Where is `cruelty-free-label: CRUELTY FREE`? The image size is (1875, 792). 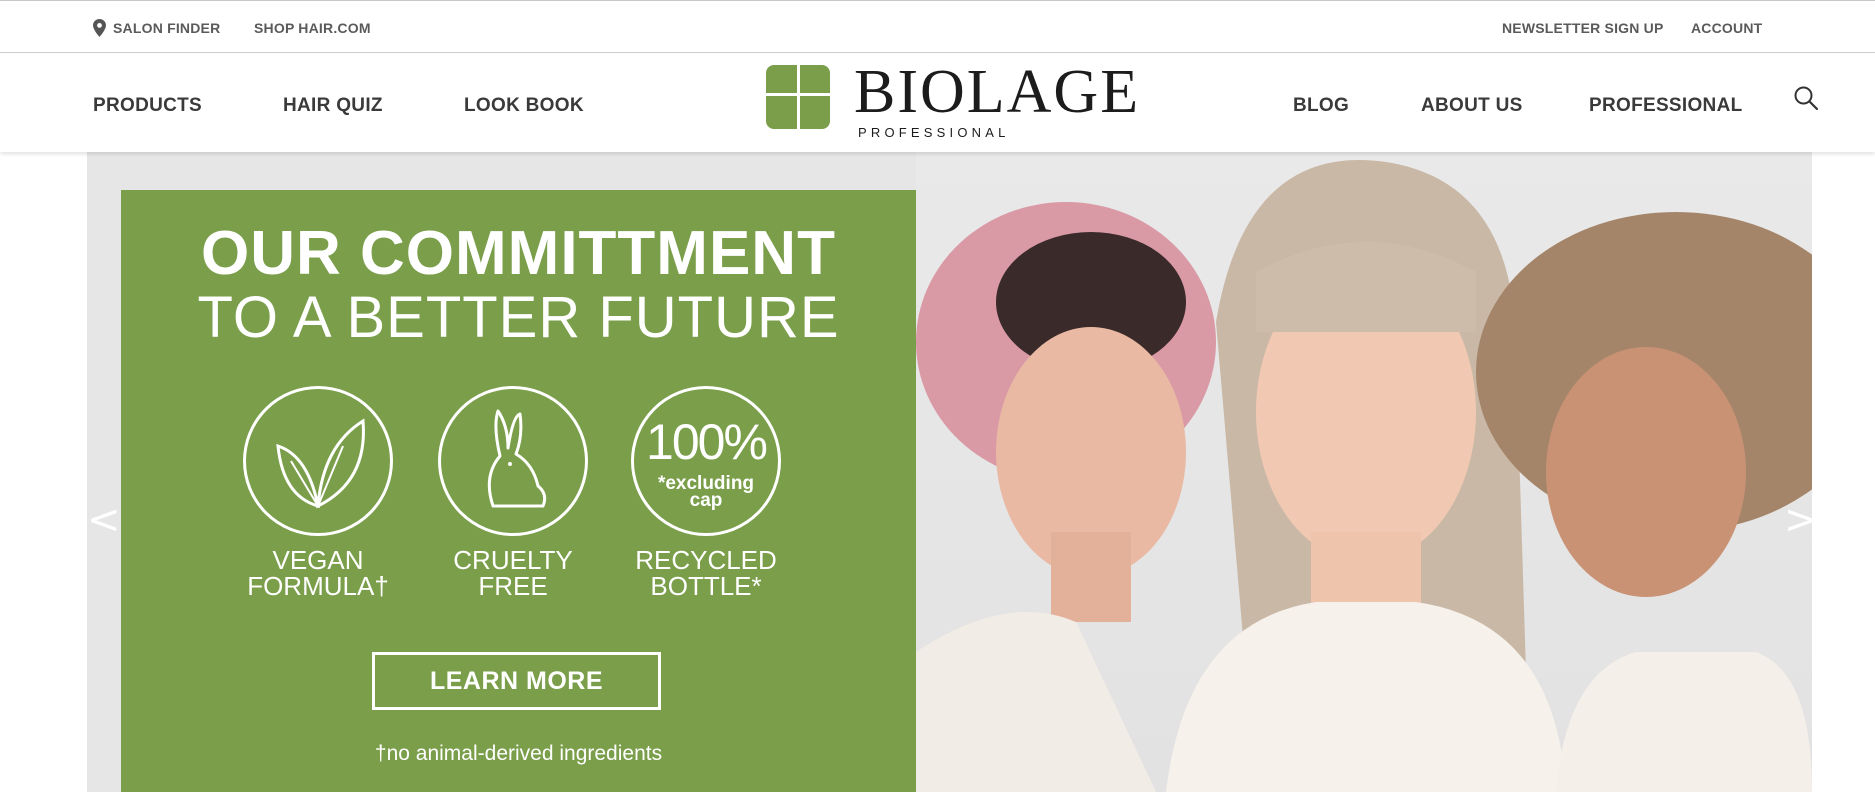 cruelty-free-label: CRUELTY FREE is located at coordinates (513, 573).